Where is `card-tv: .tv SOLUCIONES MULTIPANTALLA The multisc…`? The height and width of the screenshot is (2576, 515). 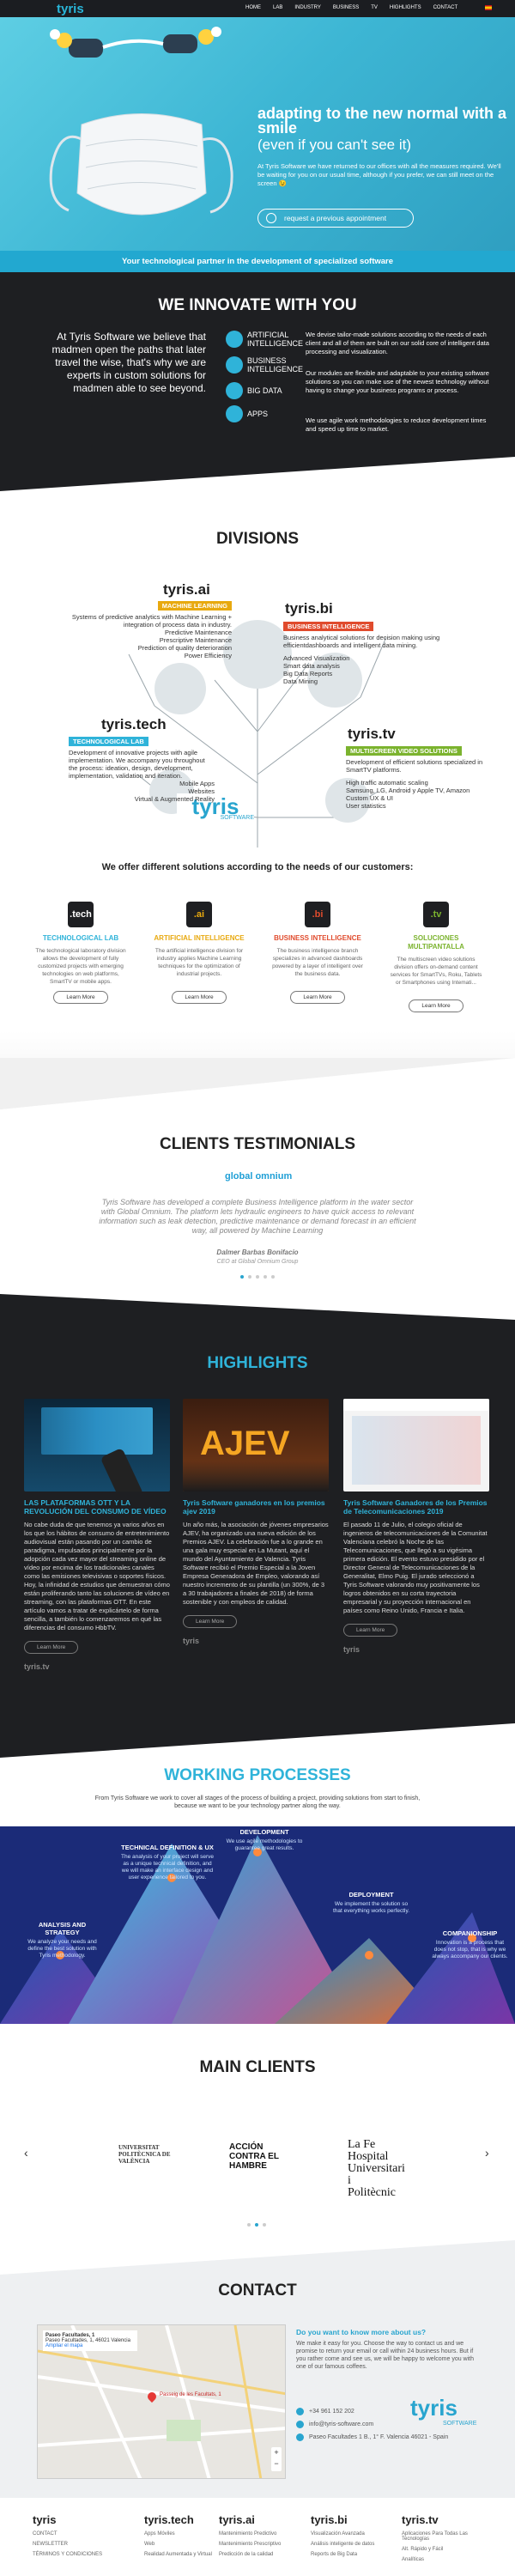 card-tv: .tv SOLUCIONES MULTIPANTALLA The multisc… is located at coordinates (436, 957).